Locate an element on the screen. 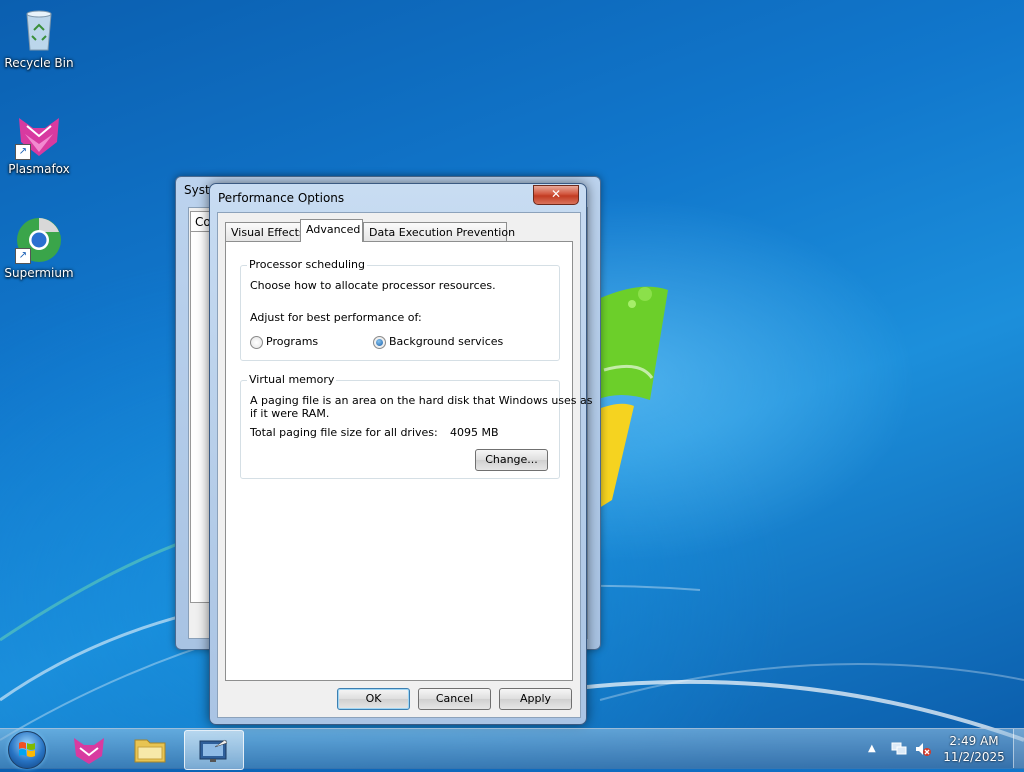  desktop-icon-supermium: ↗ Supermium is located at coordinates (39, 248).